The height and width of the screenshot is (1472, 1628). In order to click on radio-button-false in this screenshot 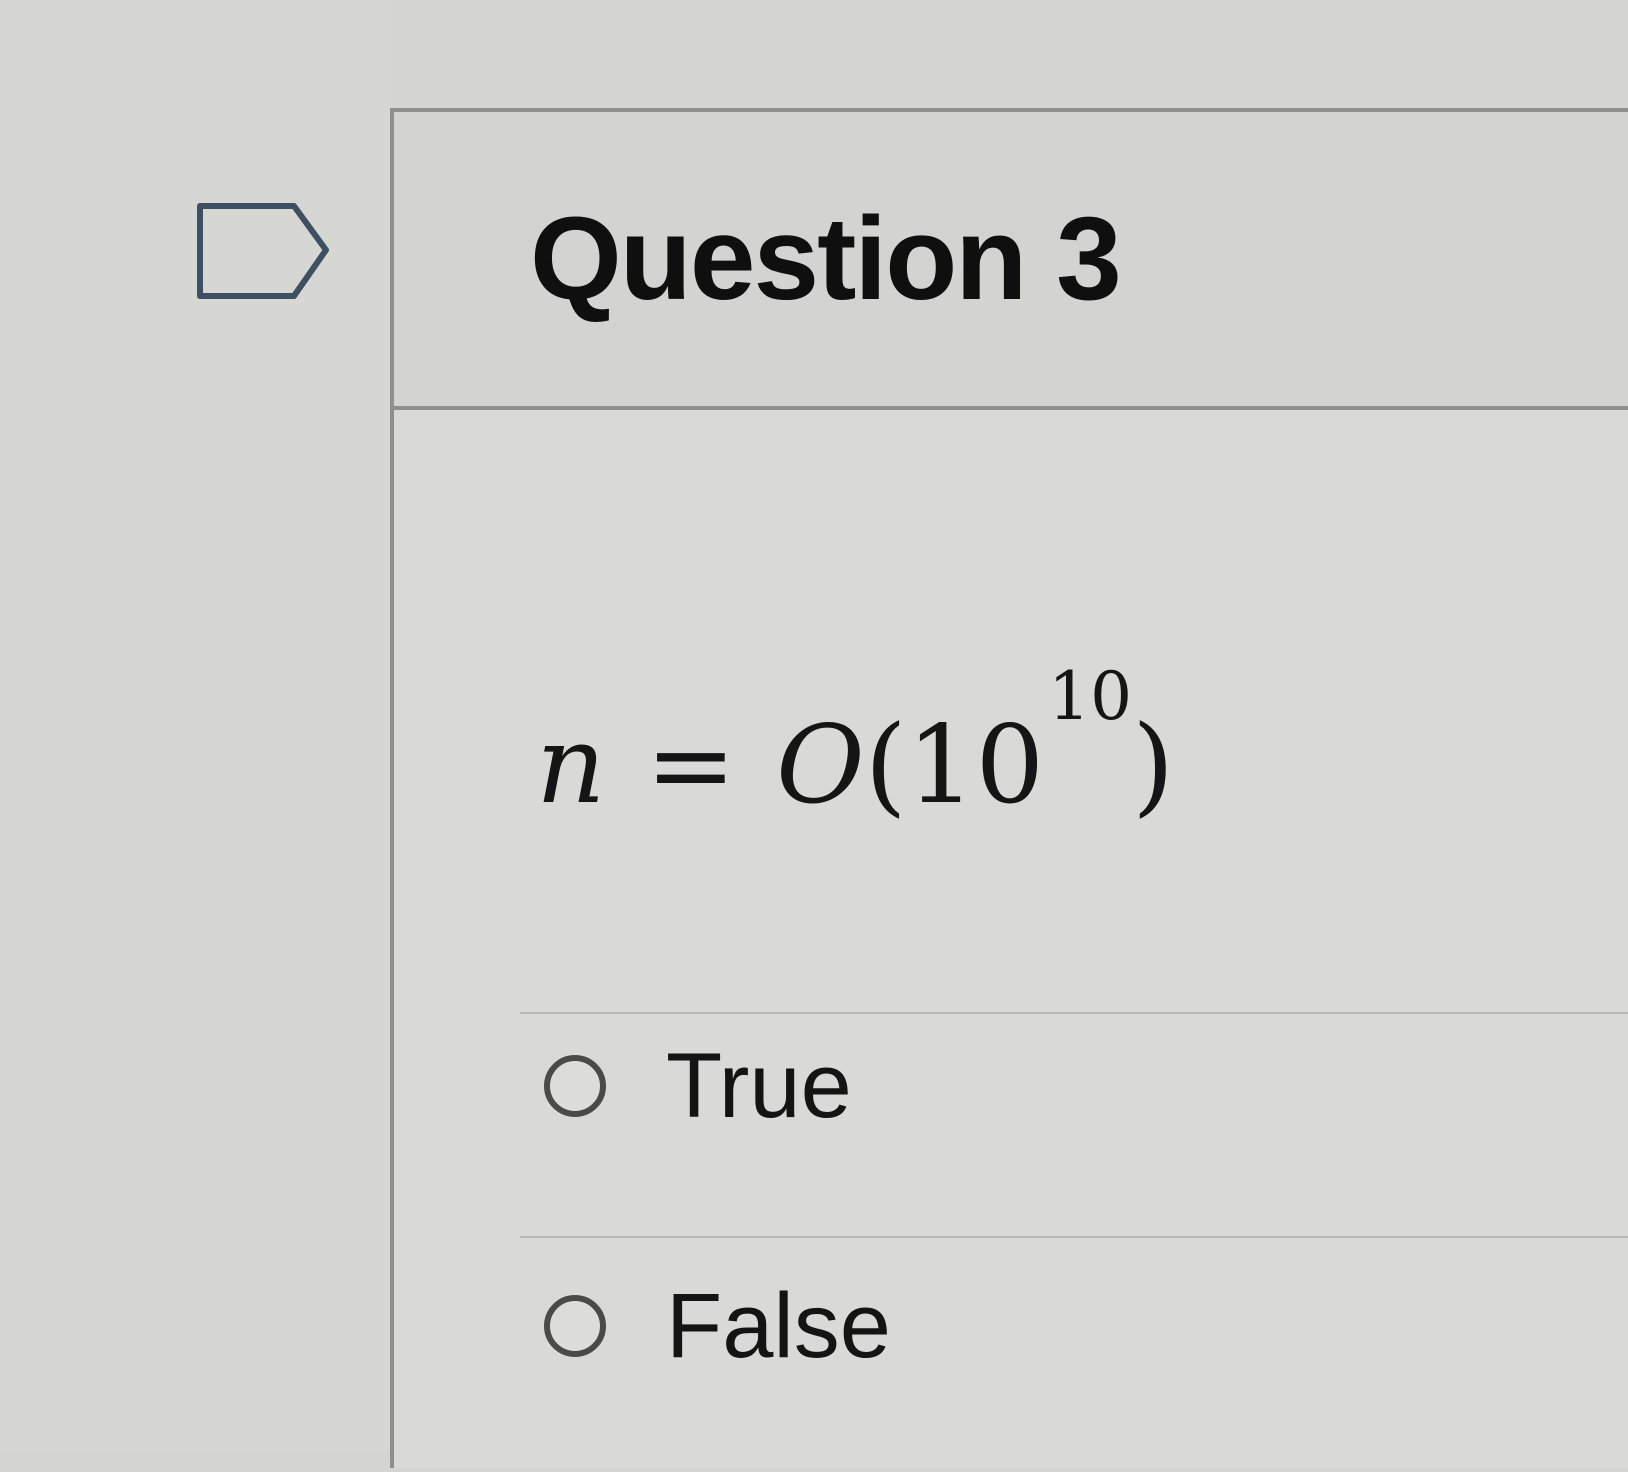, I will do `click(575, 1326)`.